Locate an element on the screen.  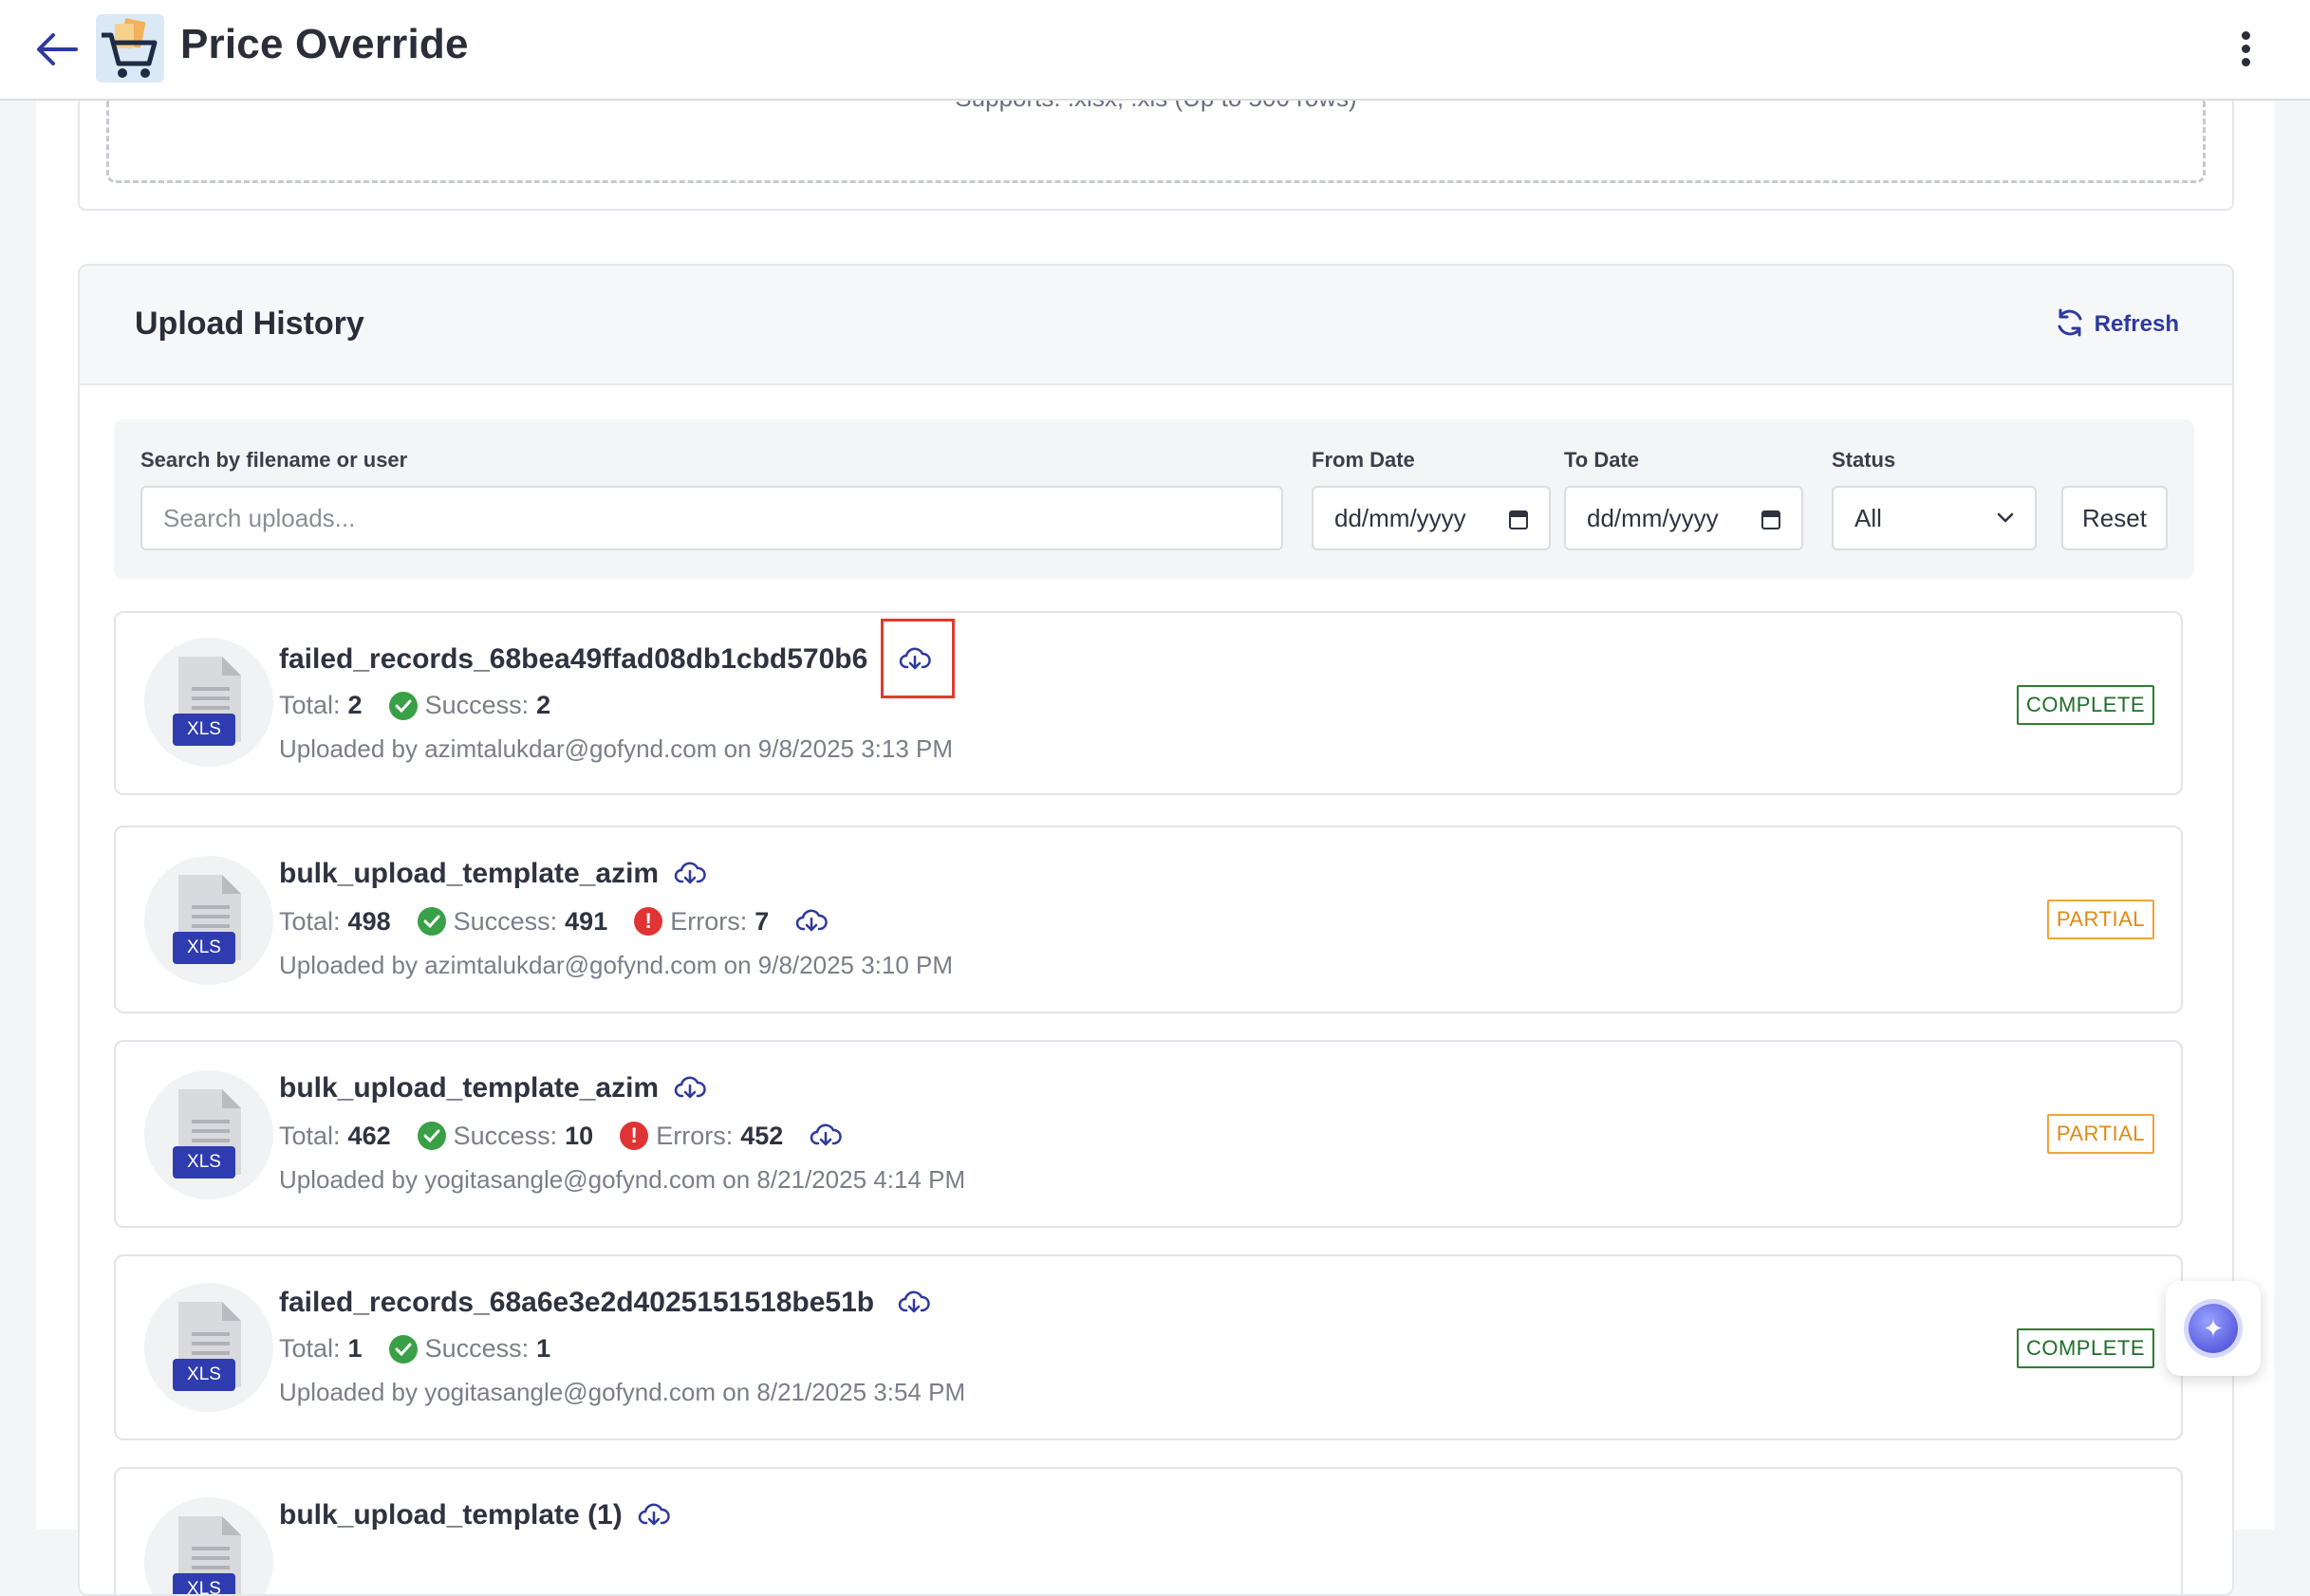
record-filename: bulk_upload_template (1) is located at coordinates (451, 1515).